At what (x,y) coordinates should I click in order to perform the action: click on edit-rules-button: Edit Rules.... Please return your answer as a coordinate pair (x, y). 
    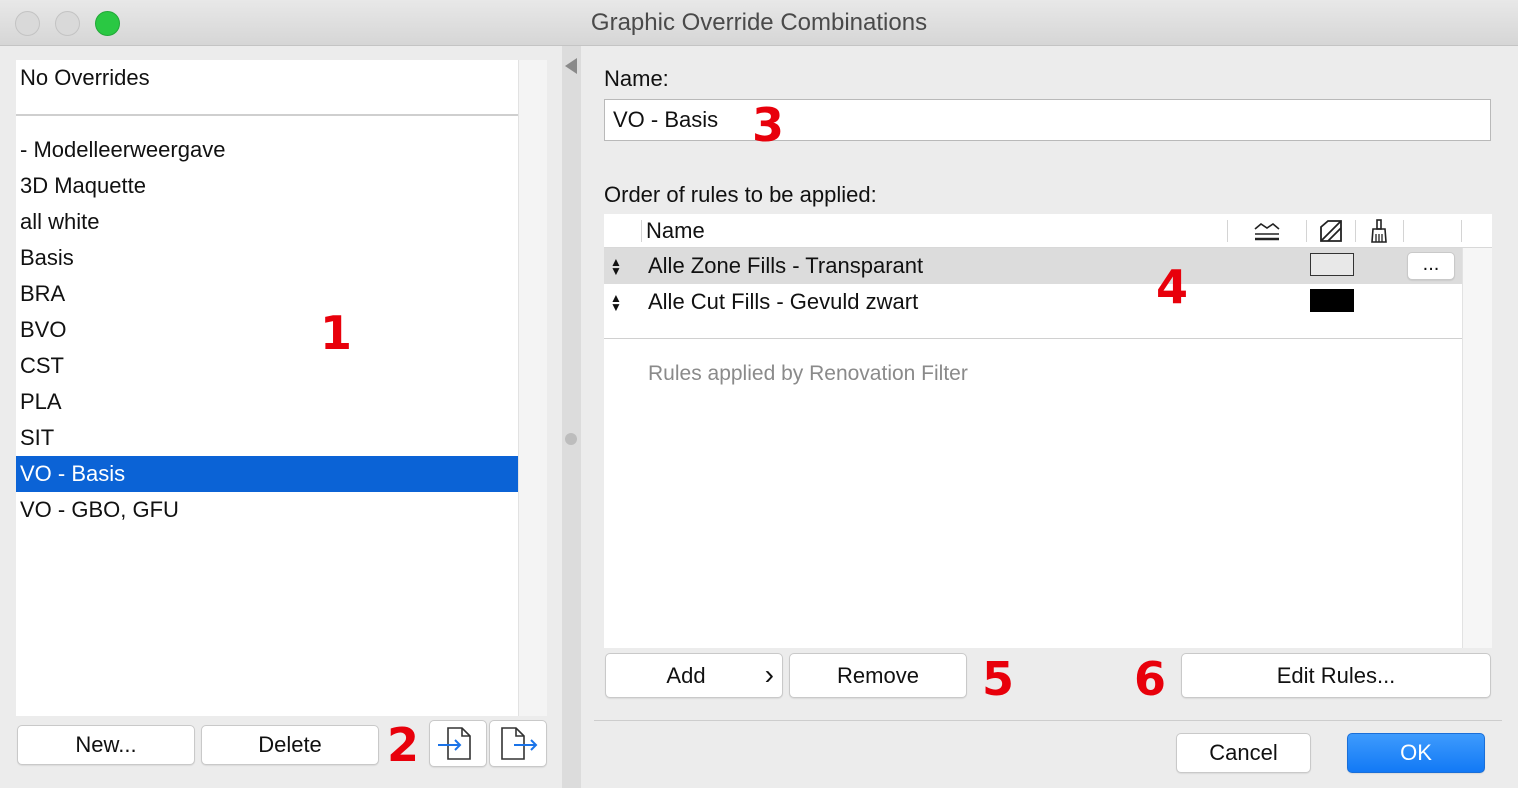
    Looking at the image, I should click on (1336, 675).